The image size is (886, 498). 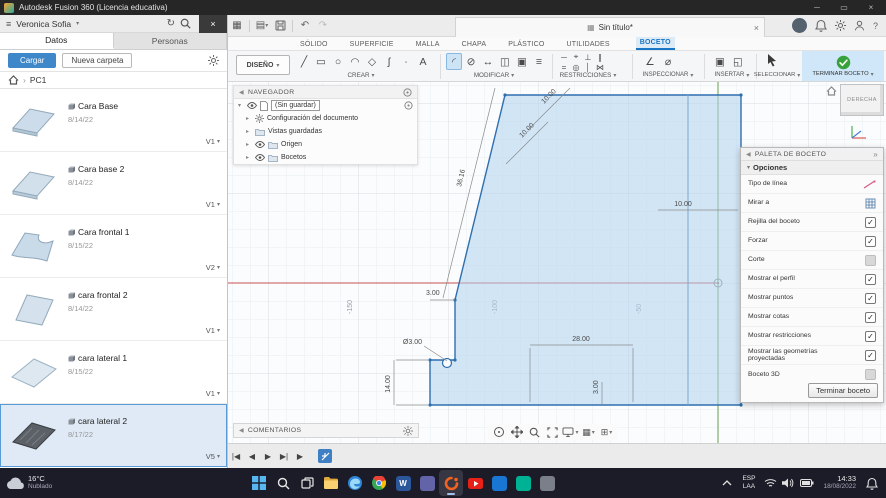 What do you see at coordinates (355, 61) in the screenshot?
I see `tool-arc-icon: ◠` at bounding box center [355, 61].